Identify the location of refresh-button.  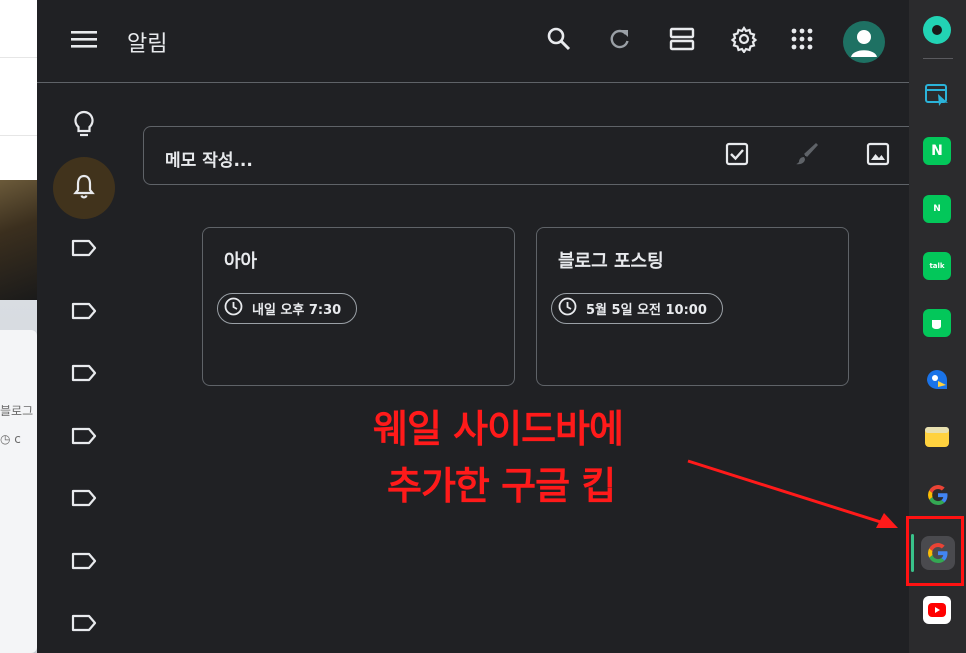
(620, 41).